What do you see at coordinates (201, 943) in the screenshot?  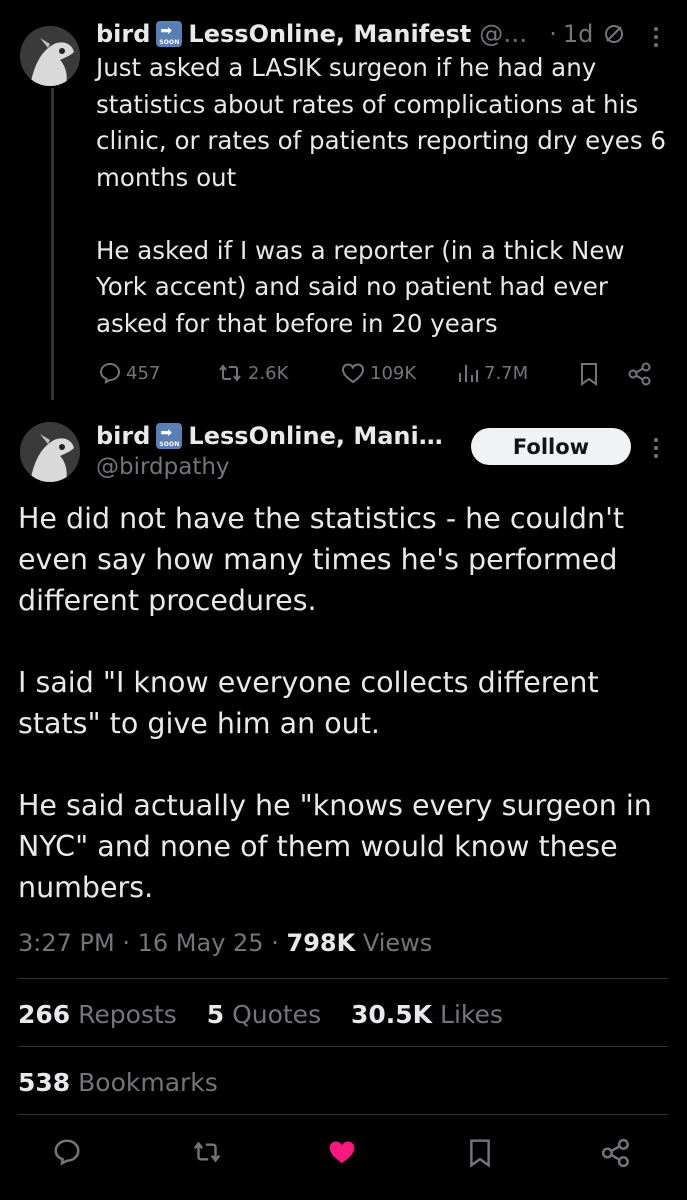 I see `tweet-date: 16 May 25` at bounding box center [201, 943].